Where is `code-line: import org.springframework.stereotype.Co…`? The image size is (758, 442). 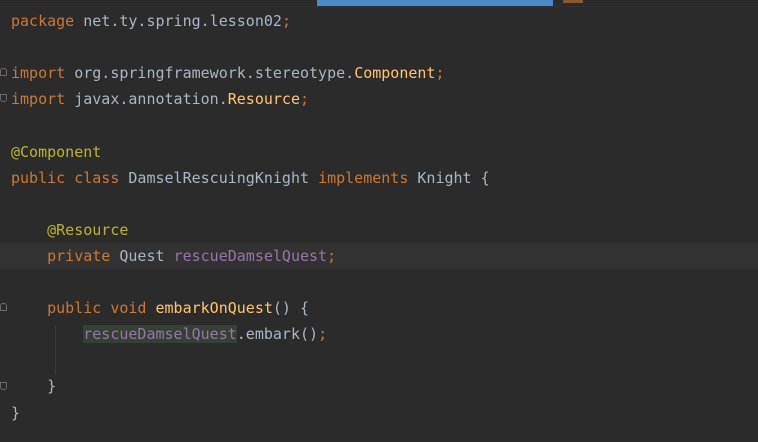
code-line: import org.springframework.stereotype.Co… is located at coordinates (379, 73).